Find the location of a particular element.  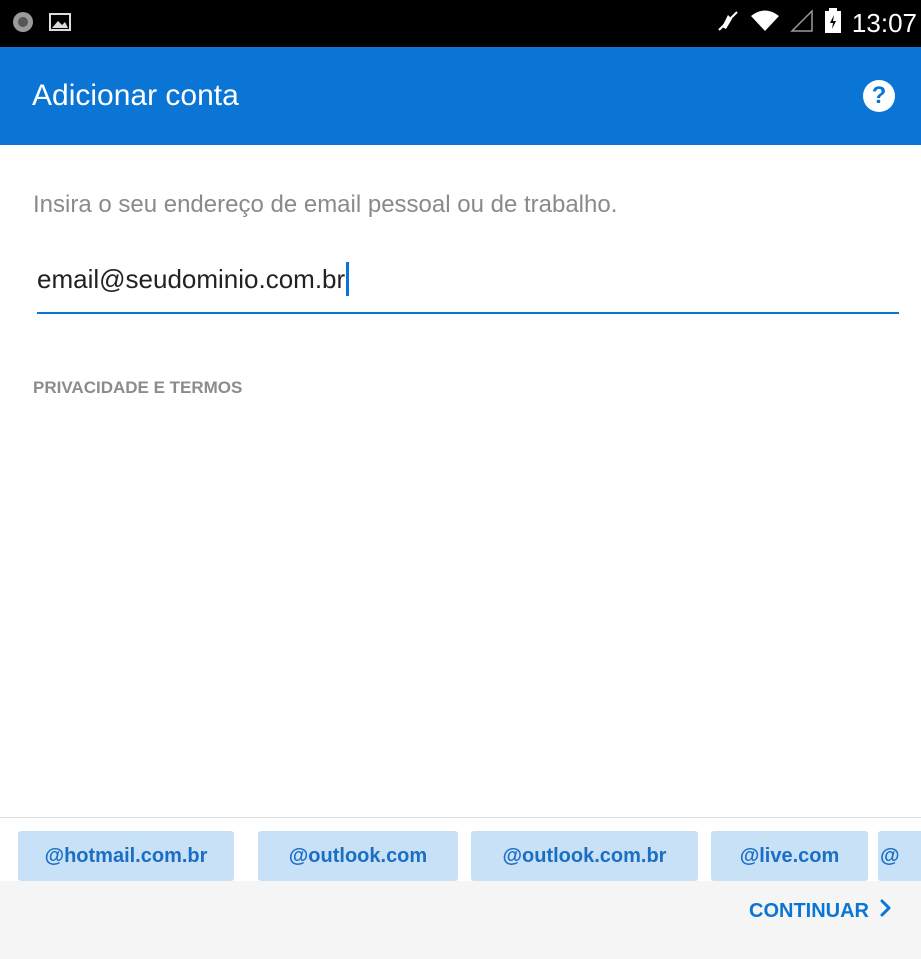

signal-icon is located at coordinates (802, 23).